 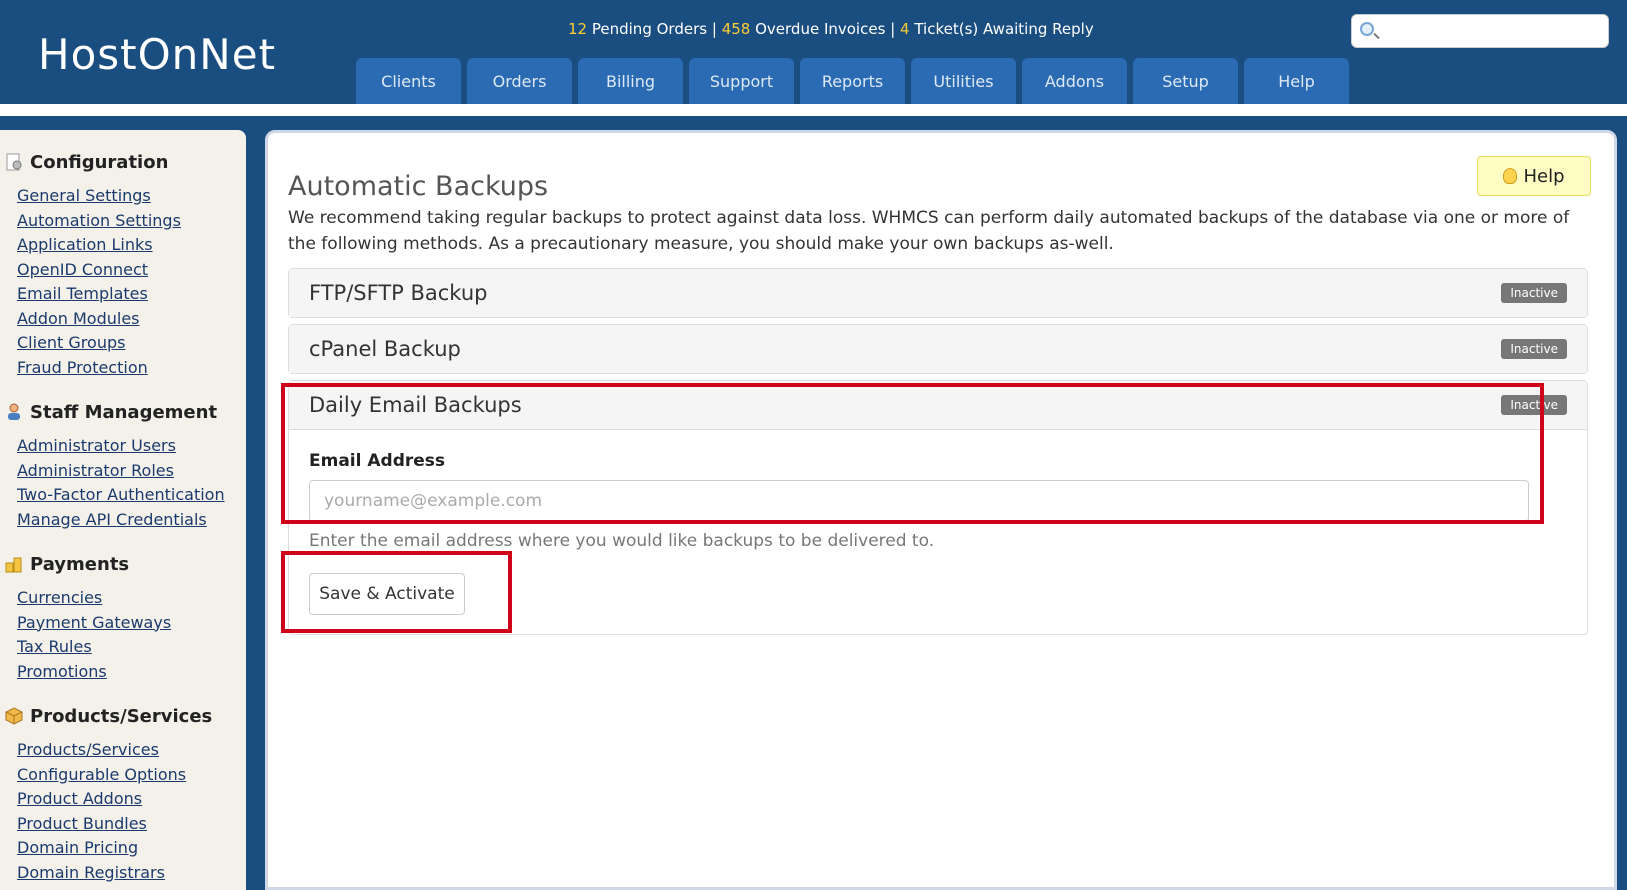 I want to click on nav-tab-setup: Setup, so click(x=1185, y=81).